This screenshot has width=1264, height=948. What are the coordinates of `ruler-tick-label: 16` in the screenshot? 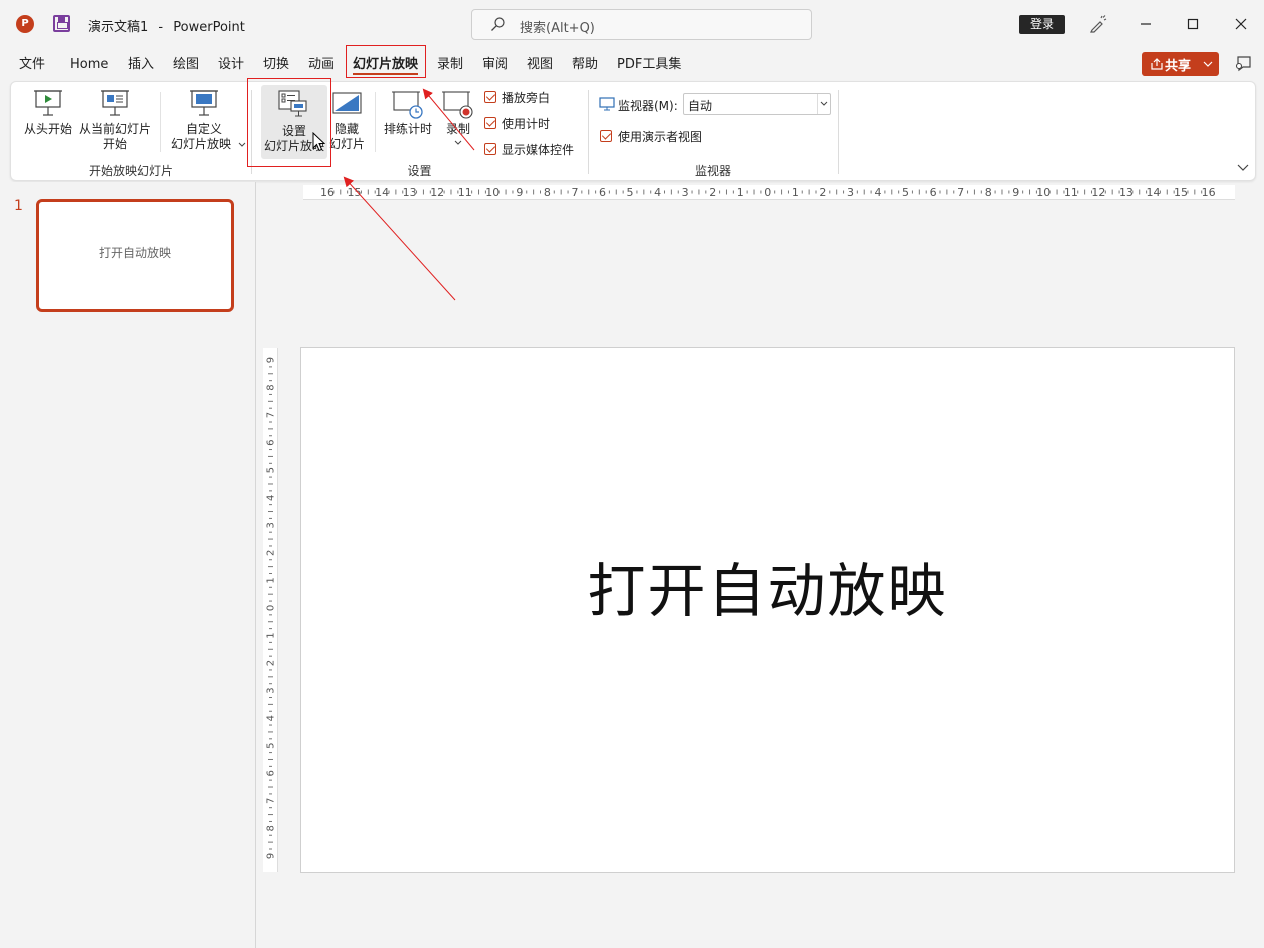 It's located at (327, 192).